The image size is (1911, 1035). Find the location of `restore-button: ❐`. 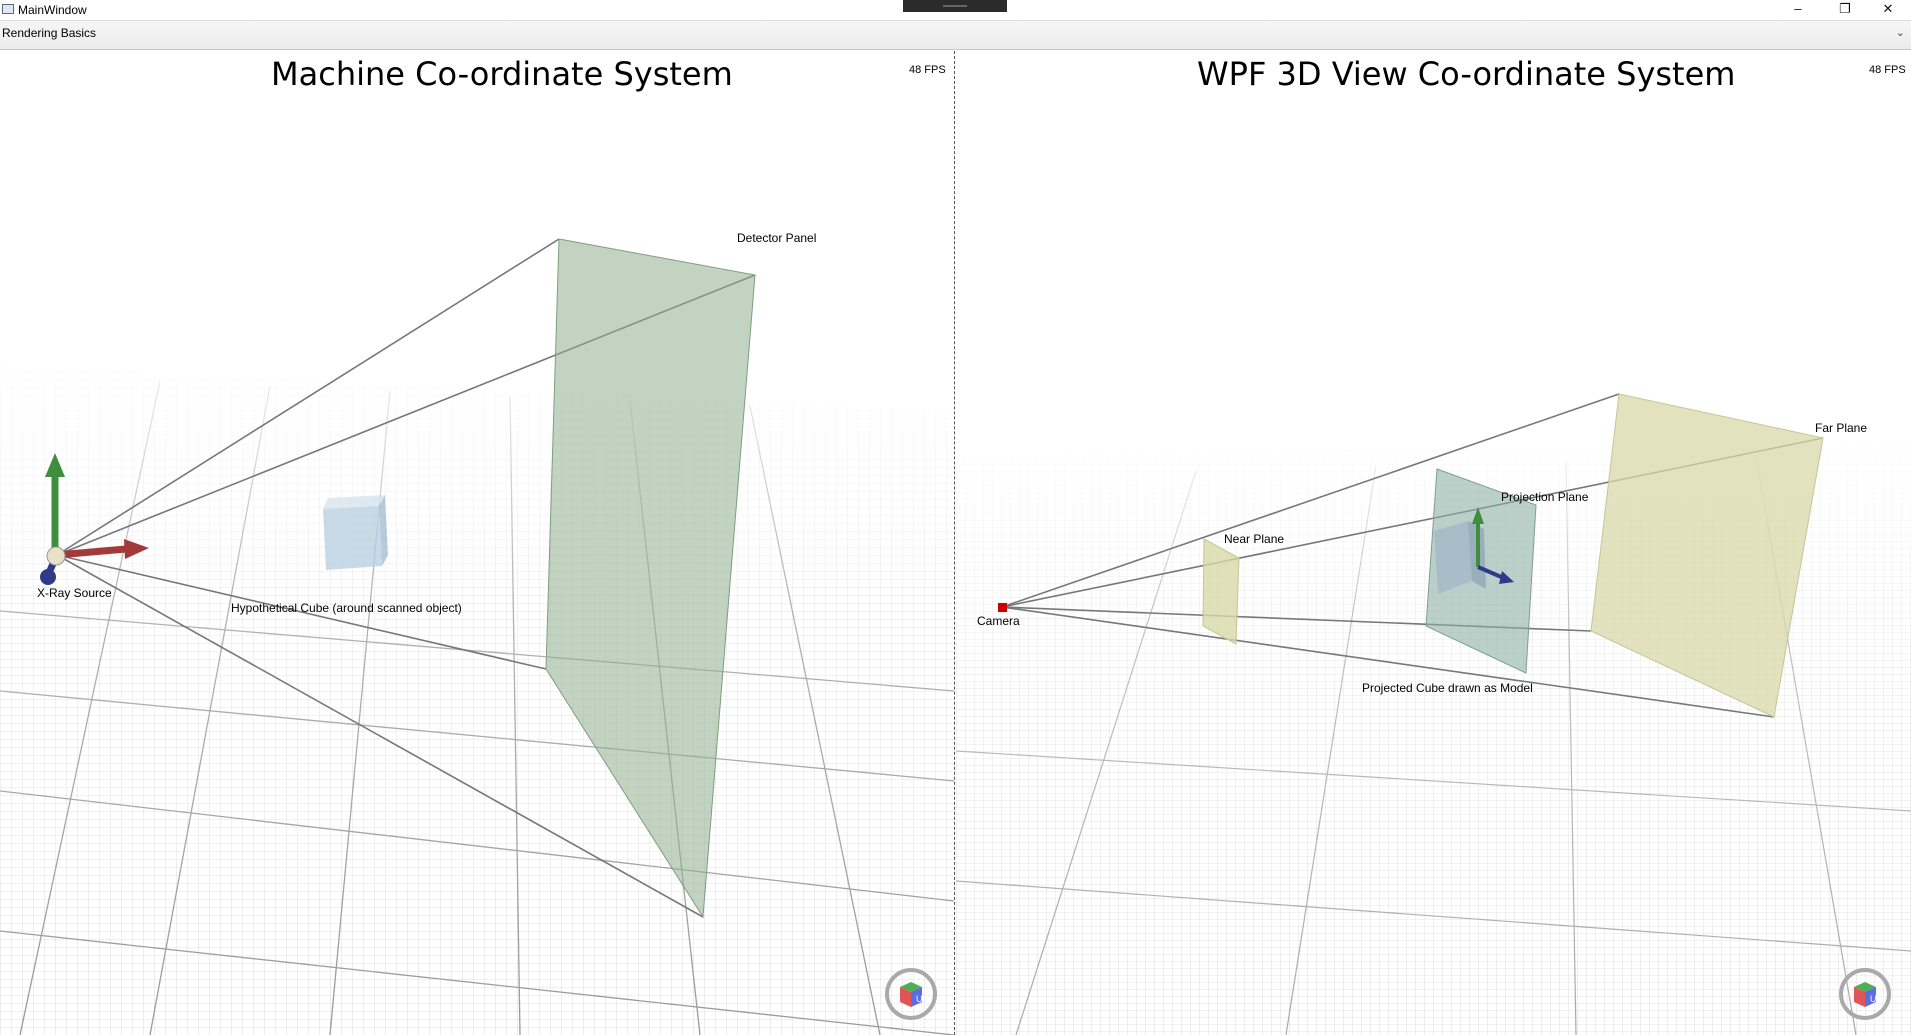

restore-button: ❐ is located at coordinates (1845, 10).